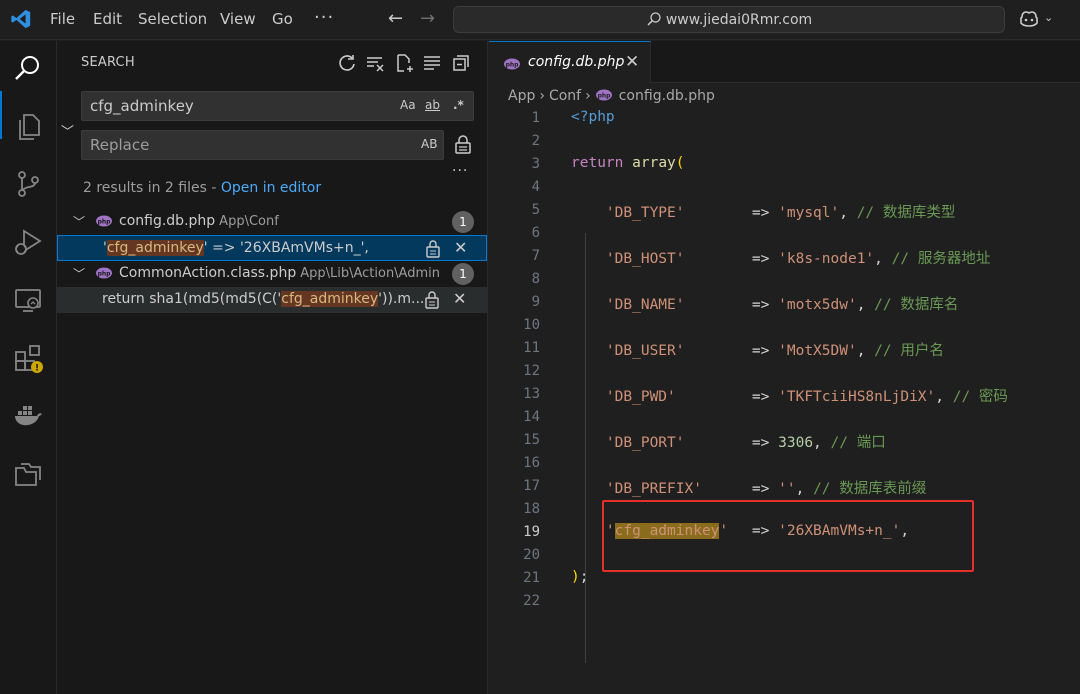  What do you see at coordinates (784, 302) in the screenshot?
I see `code-line: 9 'DB_NAME' => 'motx5dw', // 数据库名` at bounding box center [784, 302].